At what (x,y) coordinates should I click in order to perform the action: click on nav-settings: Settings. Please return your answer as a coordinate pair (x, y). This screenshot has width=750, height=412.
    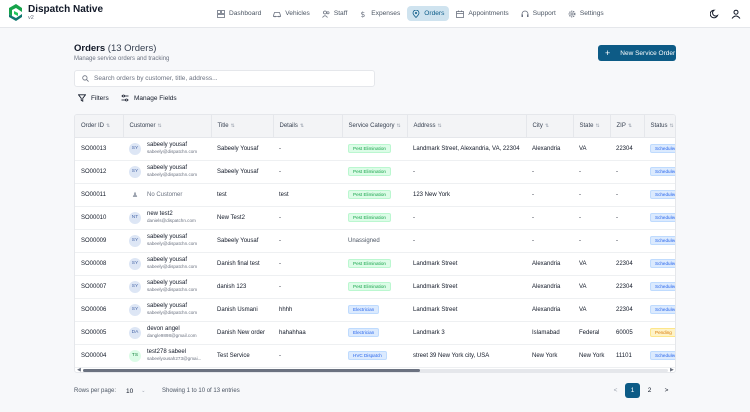
    Looking at the image, I should click on (586, 13).